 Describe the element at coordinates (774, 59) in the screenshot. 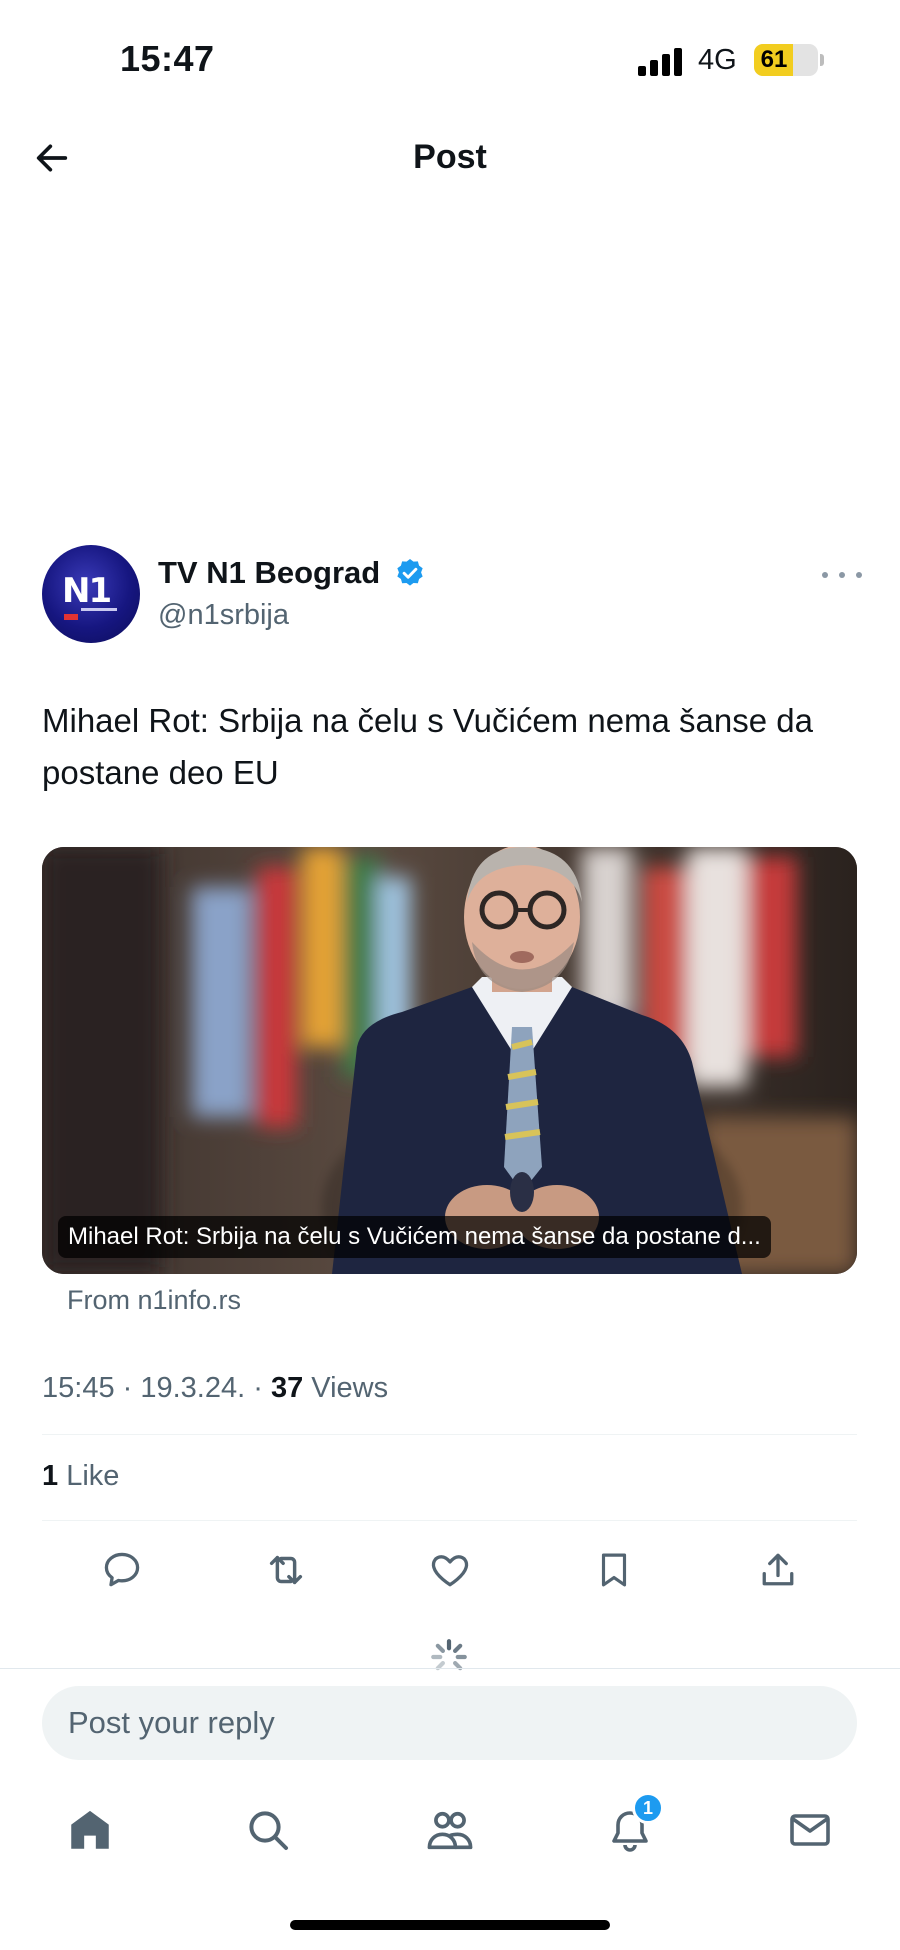

I see `battery-level: 61` at that location.